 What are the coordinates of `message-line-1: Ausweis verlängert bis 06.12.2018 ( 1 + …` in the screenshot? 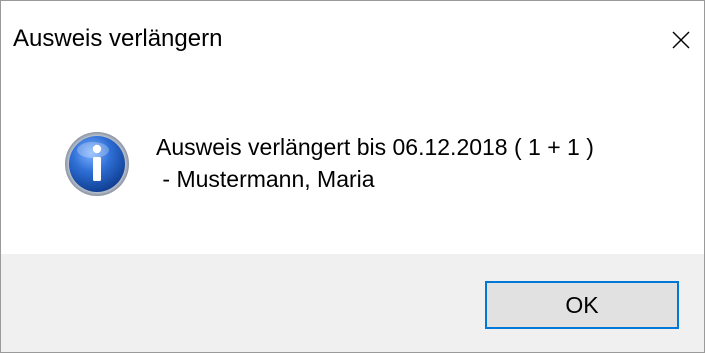 It's located at (375, 147).